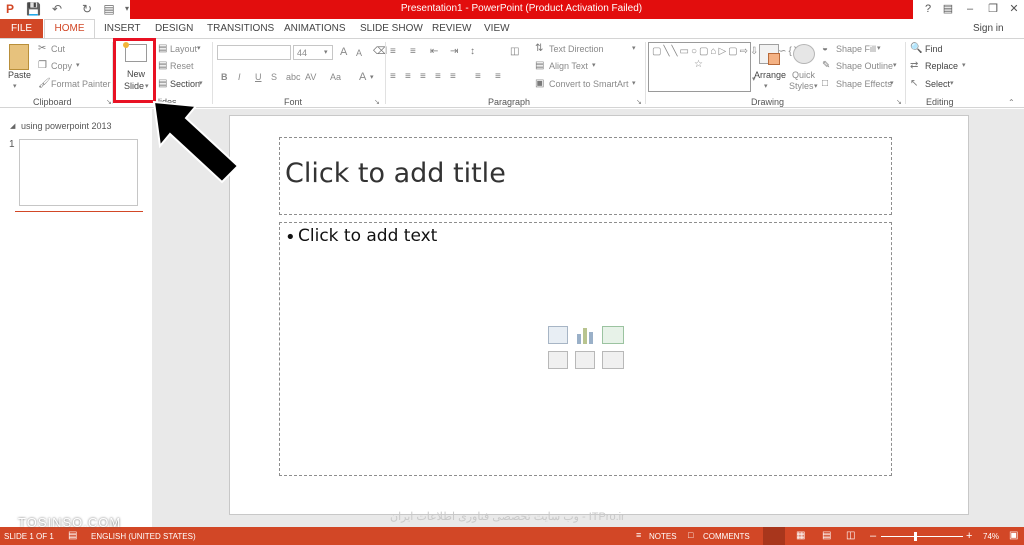 Image resolution: width=1024 pixels, height=545 pixels. I want to click on cut-button: Cut, so click(58, 49).